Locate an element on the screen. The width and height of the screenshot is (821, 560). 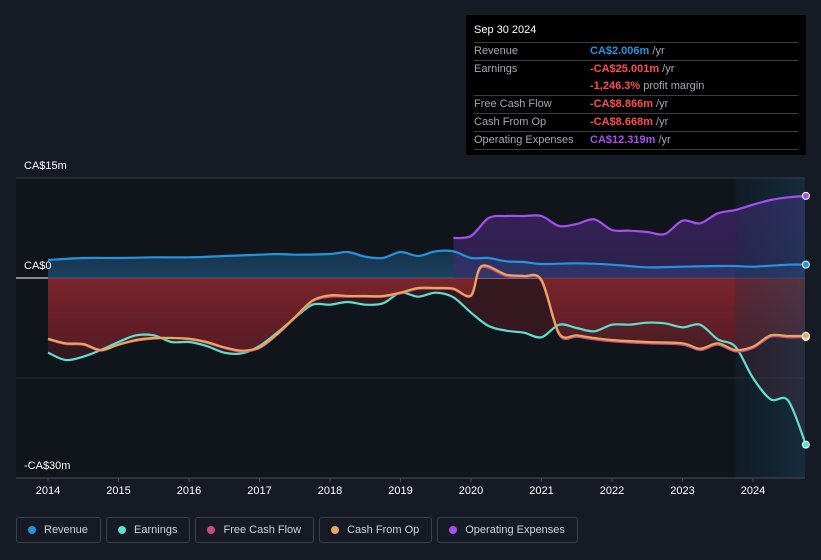
y-tick-label-neg30m: -CA$30m is located at coordinates (47, 466).